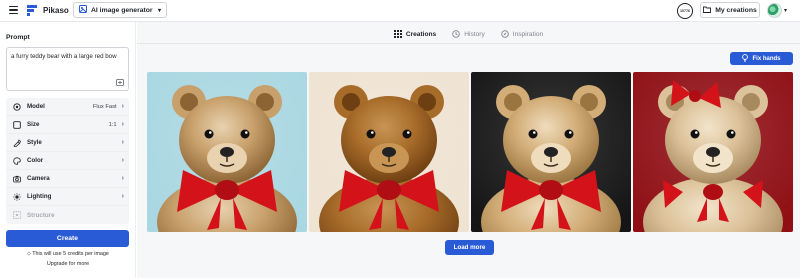 This screenshot has height=278, width=800. Describe the element at coordinates (528, 34) in the screenshot. I see `tab-inspiration-label: Inspiration` at that location.